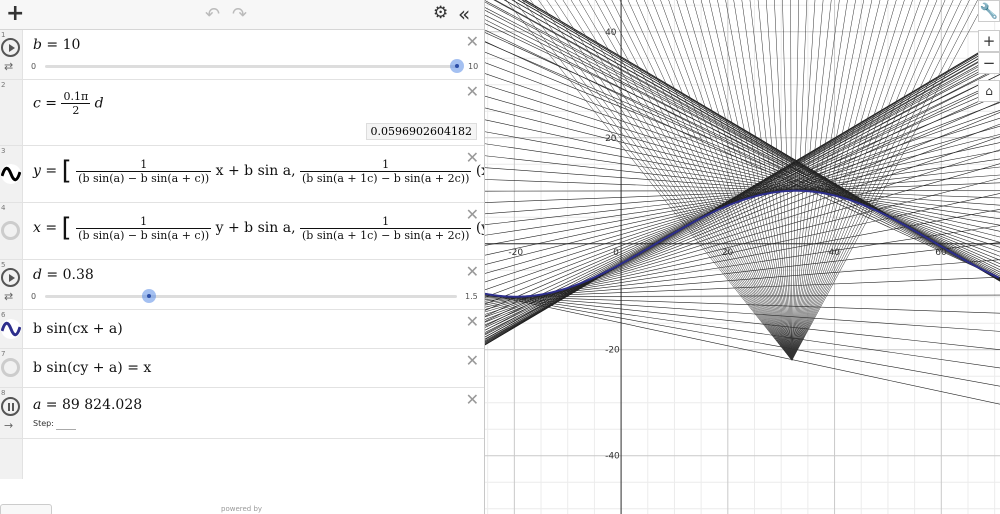  What do you see at coordinates (11, 459) in the screenshot?
I see `row-gutter` at bounding box center [11, 459].